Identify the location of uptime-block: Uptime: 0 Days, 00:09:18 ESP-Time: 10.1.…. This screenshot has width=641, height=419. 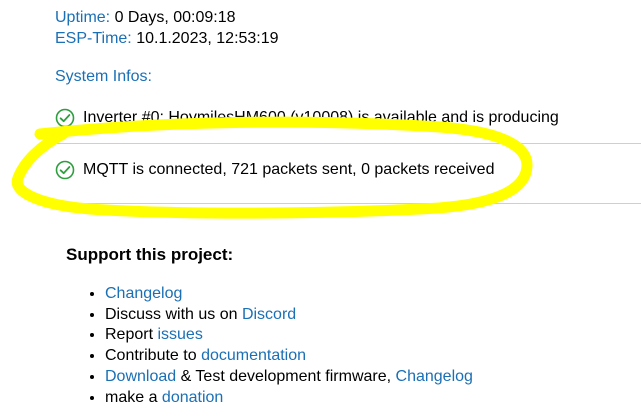
(167, 28).